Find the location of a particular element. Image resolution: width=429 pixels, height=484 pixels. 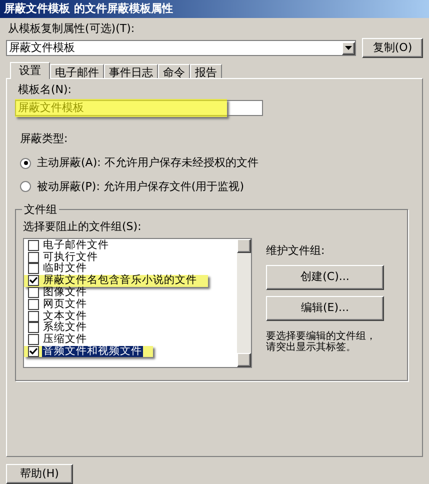

template-dropdown: 屏蔽文件模板 is located at coordinates (181, 48).